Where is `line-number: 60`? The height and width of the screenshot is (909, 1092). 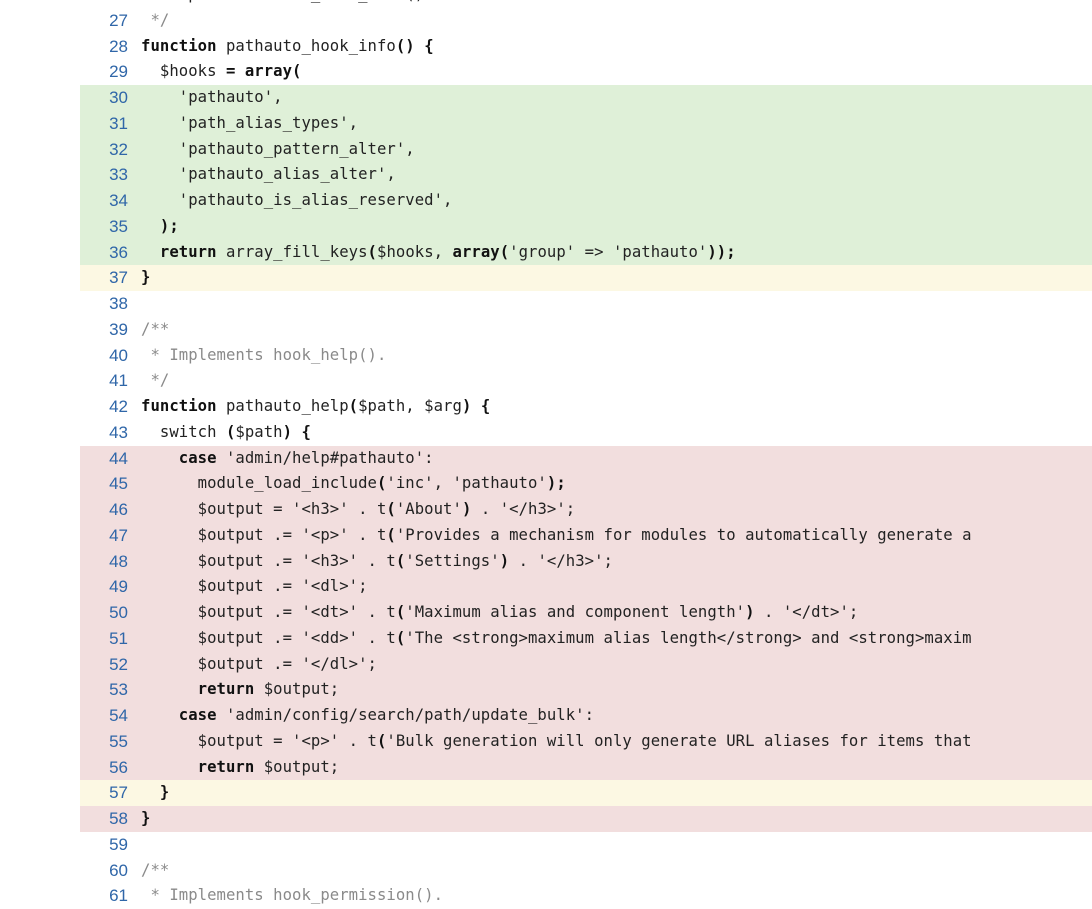 line-number: 60 is located at coordinates (64, 871).